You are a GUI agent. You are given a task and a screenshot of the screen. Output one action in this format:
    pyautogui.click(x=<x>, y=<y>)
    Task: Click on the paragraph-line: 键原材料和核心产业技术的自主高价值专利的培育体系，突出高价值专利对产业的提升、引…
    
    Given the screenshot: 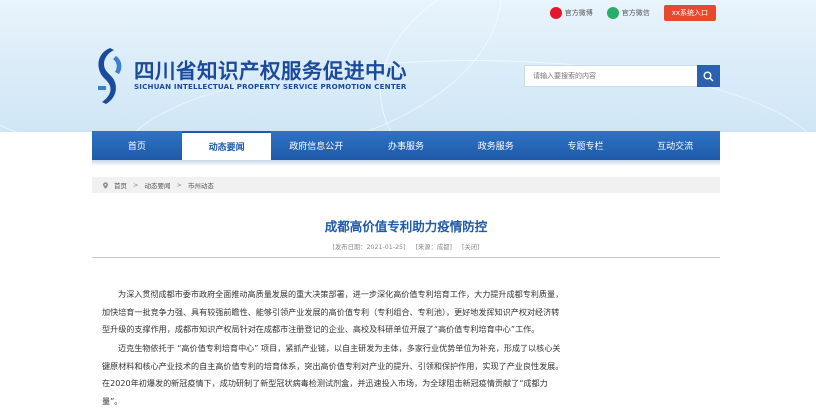 What is the action you would take?
    pyautogui.click(x=333, y=365)
    